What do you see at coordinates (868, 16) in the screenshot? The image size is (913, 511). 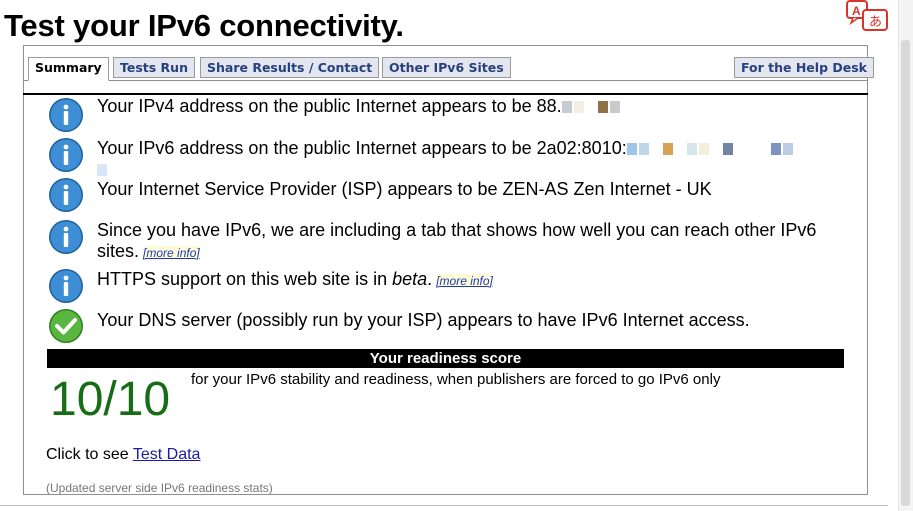 I see `translate-icon: A あ` at bounding box center [868, 16].